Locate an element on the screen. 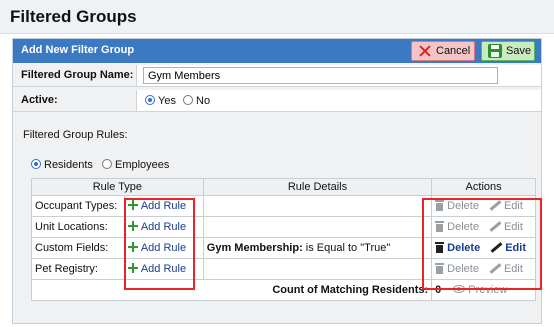 The width and height of the screenshot is (554, 327). preview-button: Preview is located at coordinates (474, 290).